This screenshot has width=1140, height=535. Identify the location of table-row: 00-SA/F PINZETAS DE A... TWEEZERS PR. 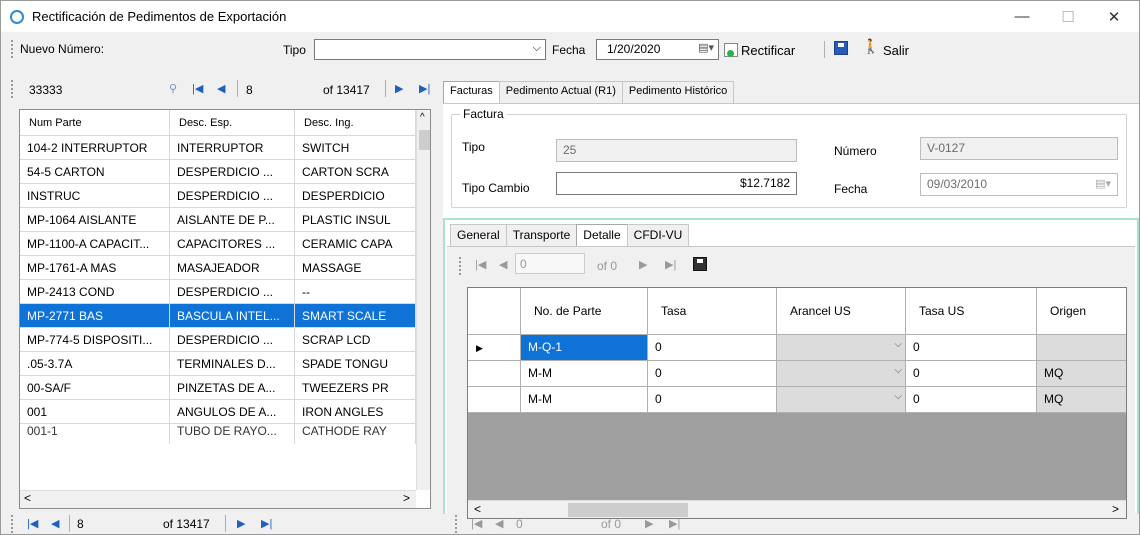
(218, 388).